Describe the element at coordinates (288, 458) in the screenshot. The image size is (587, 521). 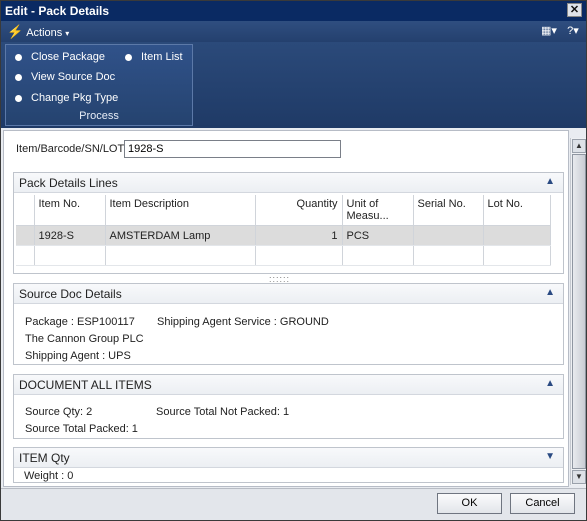
I see `item-qty-header: ITEM Qty ▼` at that location.